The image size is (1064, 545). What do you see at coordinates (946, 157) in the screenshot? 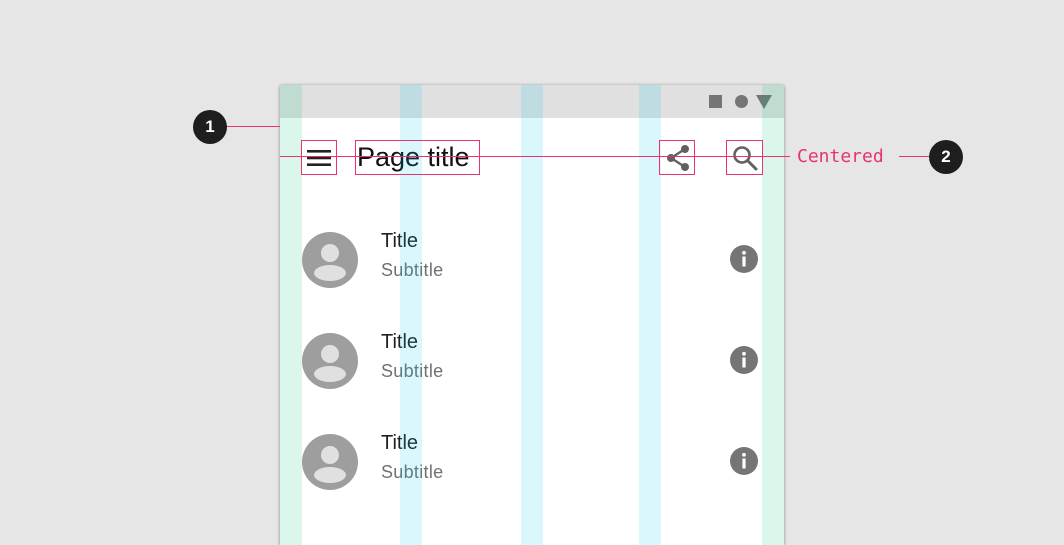
I see `callout-2: 2` at bounding box center [946, 157].